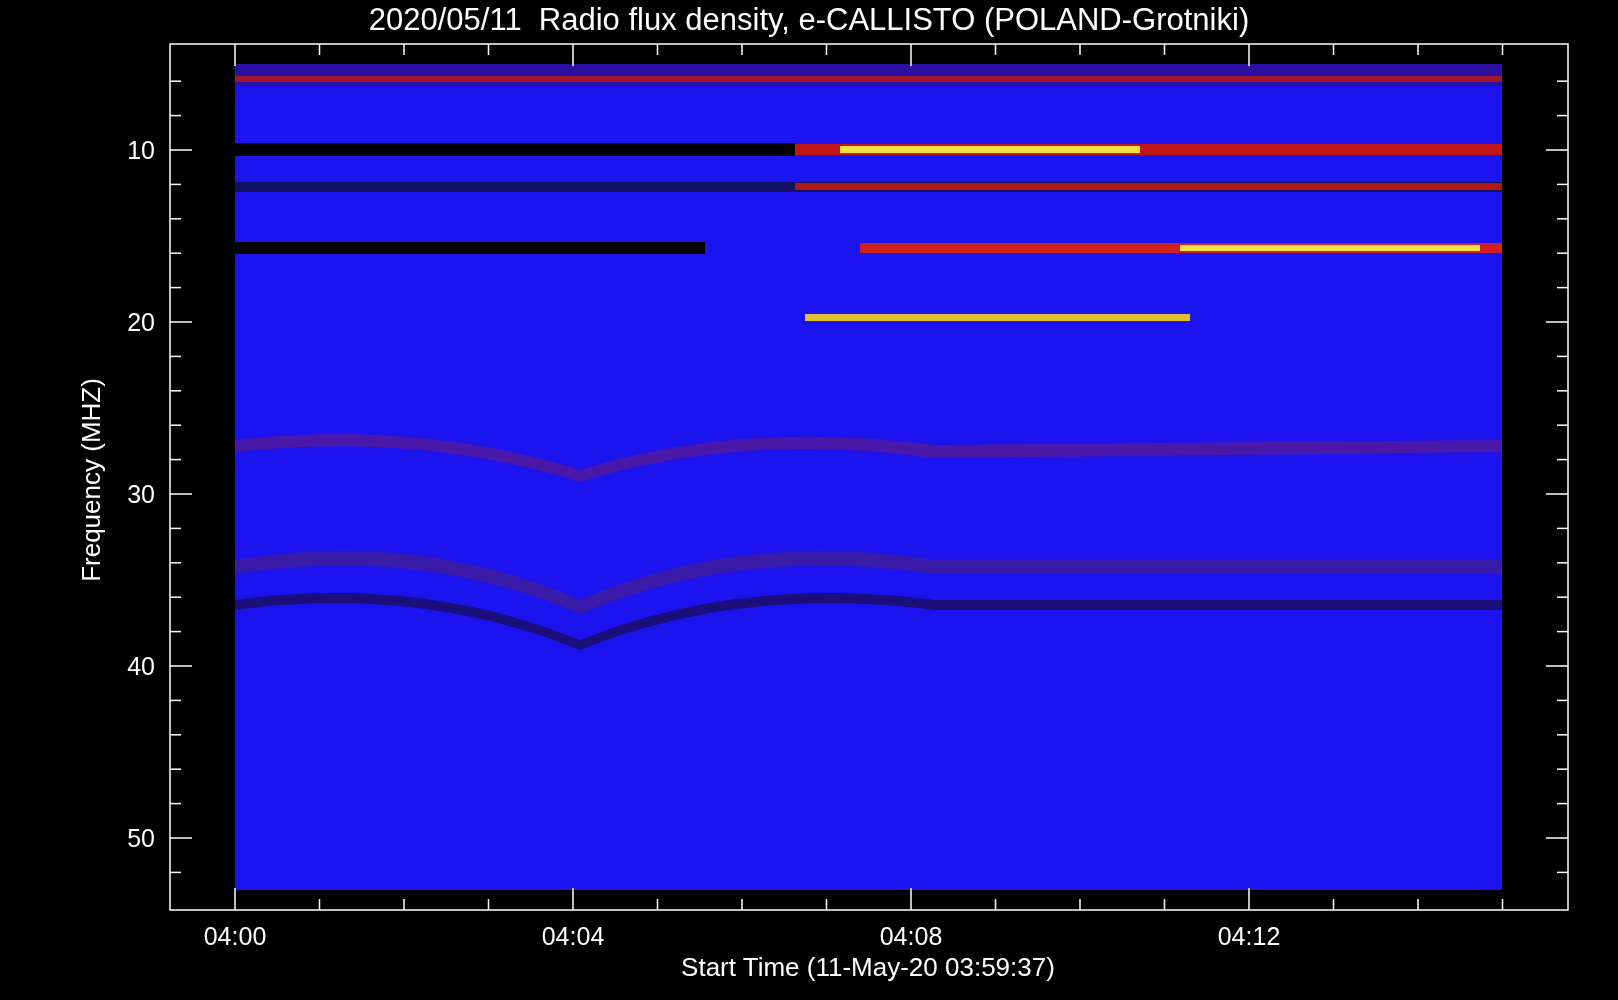  I want to click on tick-label: 04:00, so click(235, 936).